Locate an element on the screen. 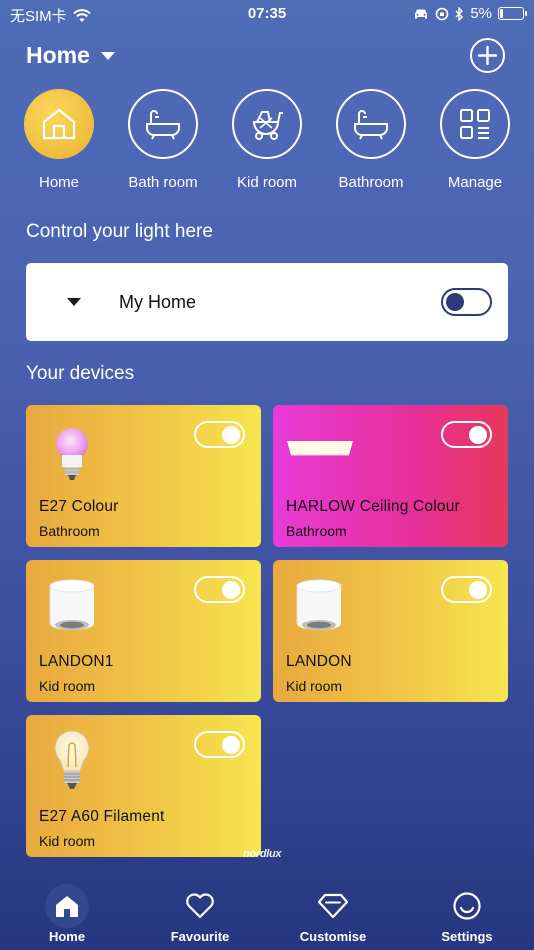 The image size is (534, 950). plus-icon is located at coordinates (487, 55).